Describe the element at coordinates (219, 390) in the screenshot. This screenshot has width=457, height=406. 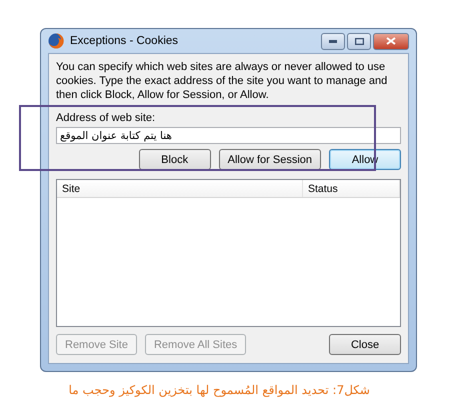
I see `figure-caption: شكل7: تحديد المواقع المُسموح لها بتخزين الكوكيز وحجب ما` at that location.